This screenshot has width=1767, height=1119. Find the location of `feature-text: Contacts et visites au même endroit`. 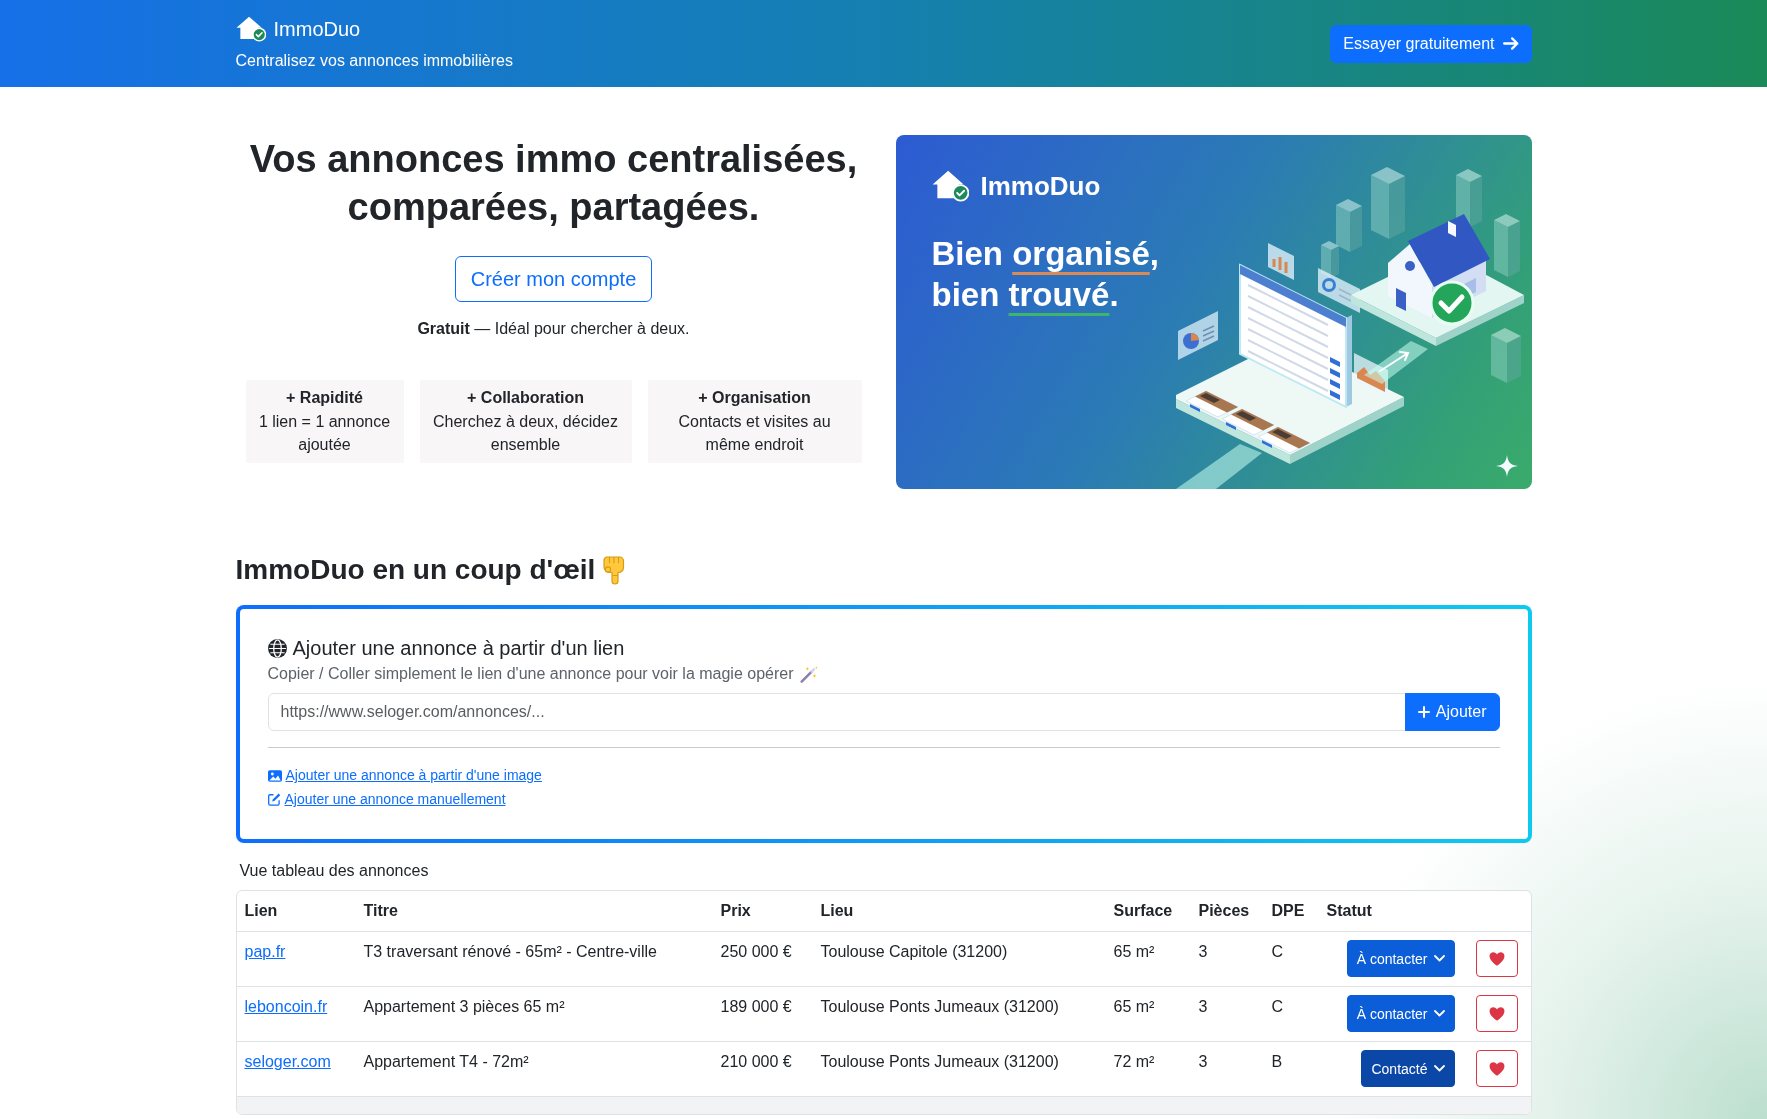

feature-text: Contacts et visites au même endroit is located at coordinates (754, 433).